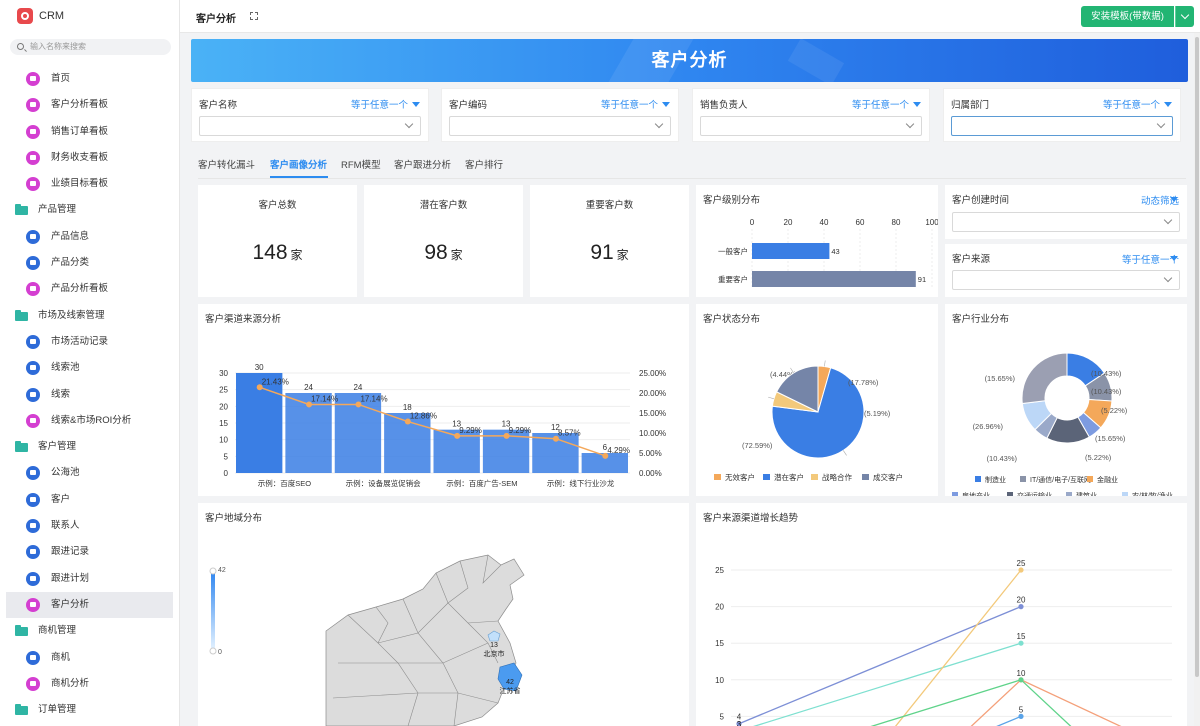 Image resolution: width=1200 pixels, height=726 pixels. I want to click on y-tick-label: 15, so click(719, 643).